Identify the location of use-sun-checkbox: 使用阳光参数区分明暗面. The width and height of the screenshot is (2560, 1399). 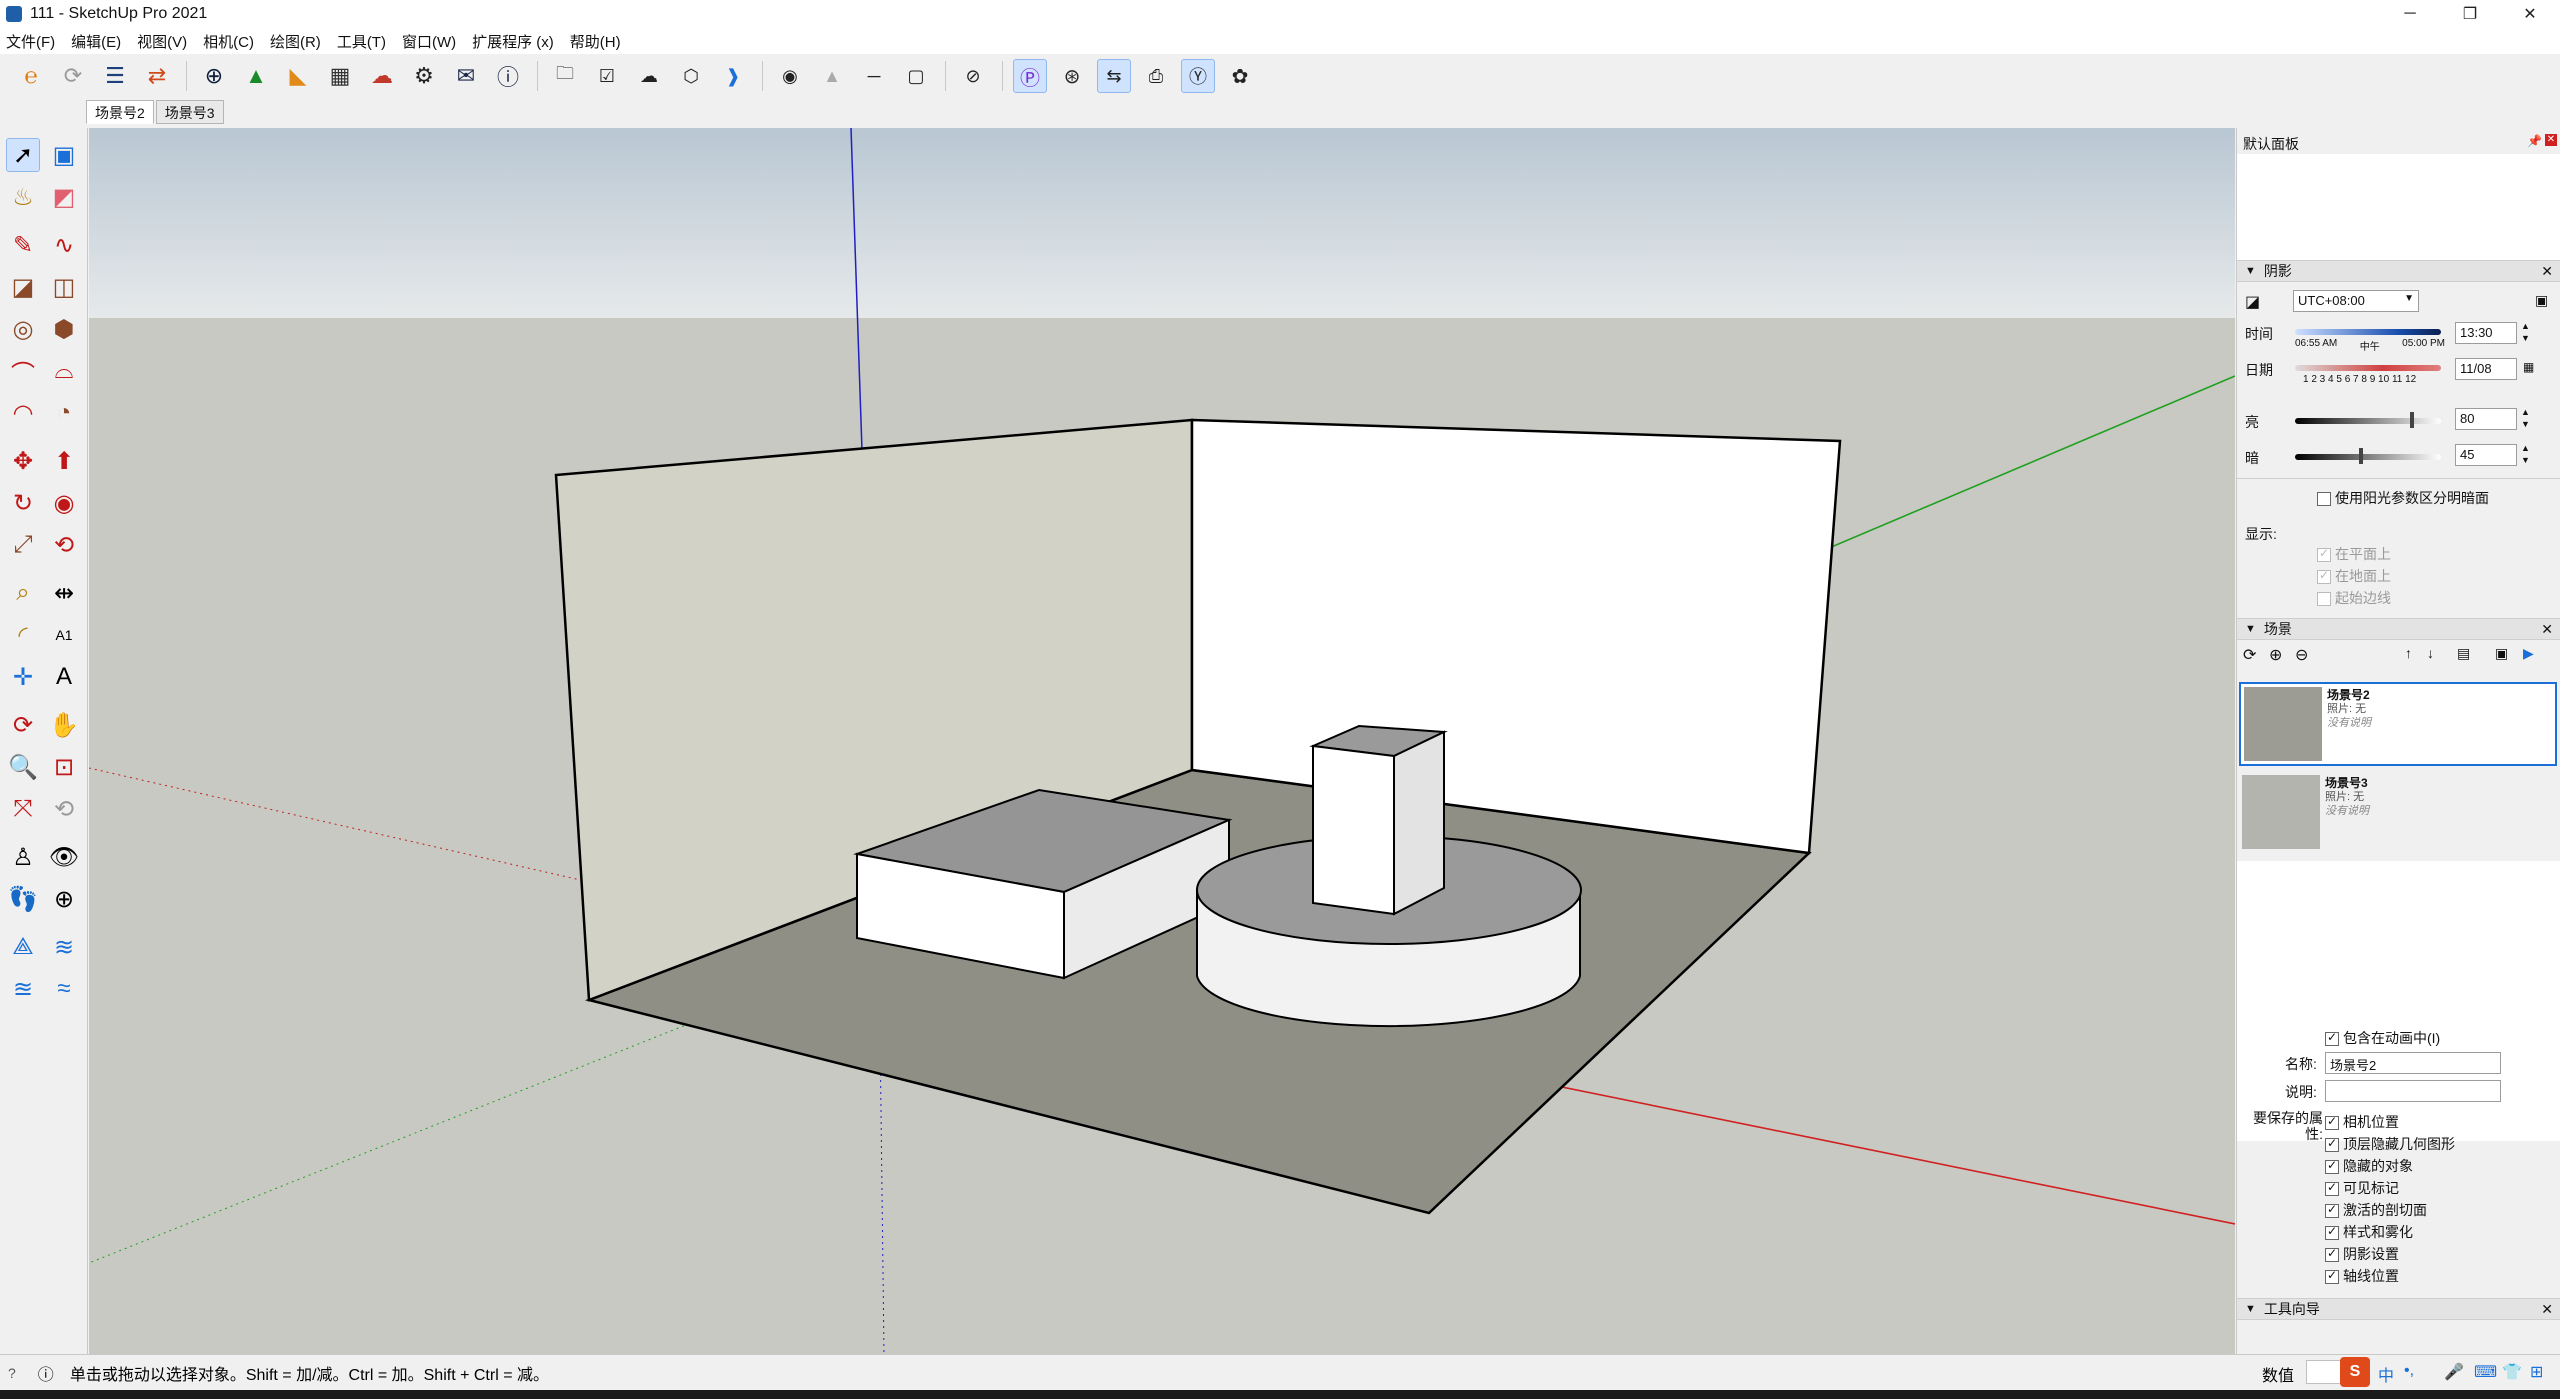
(2403, 498).